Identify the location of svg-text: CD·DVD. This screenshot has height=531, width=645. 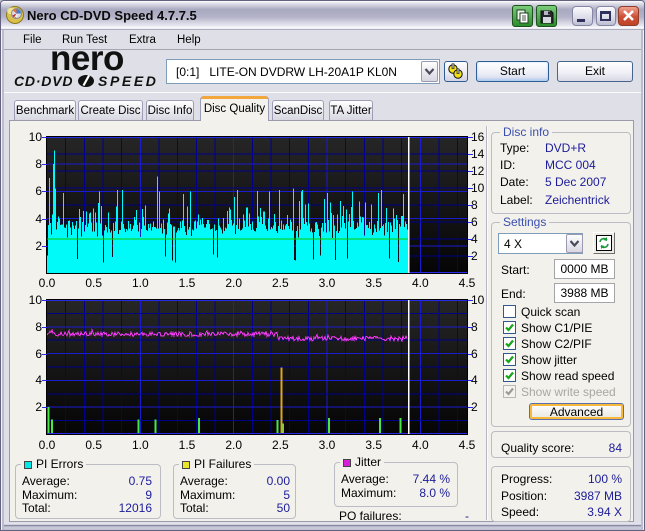
(43, 82).